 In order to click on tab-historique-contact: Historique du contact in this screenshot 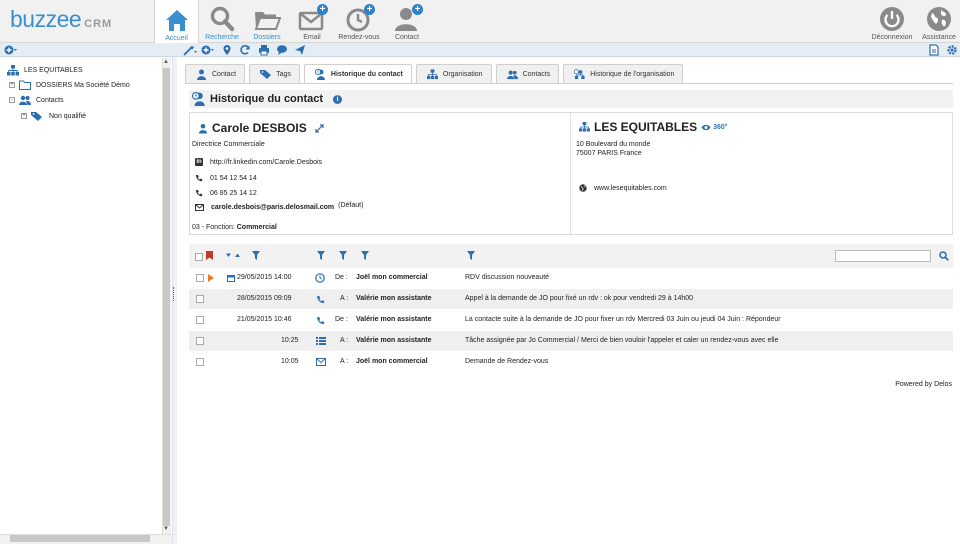, I will do `click(357, 74)`.